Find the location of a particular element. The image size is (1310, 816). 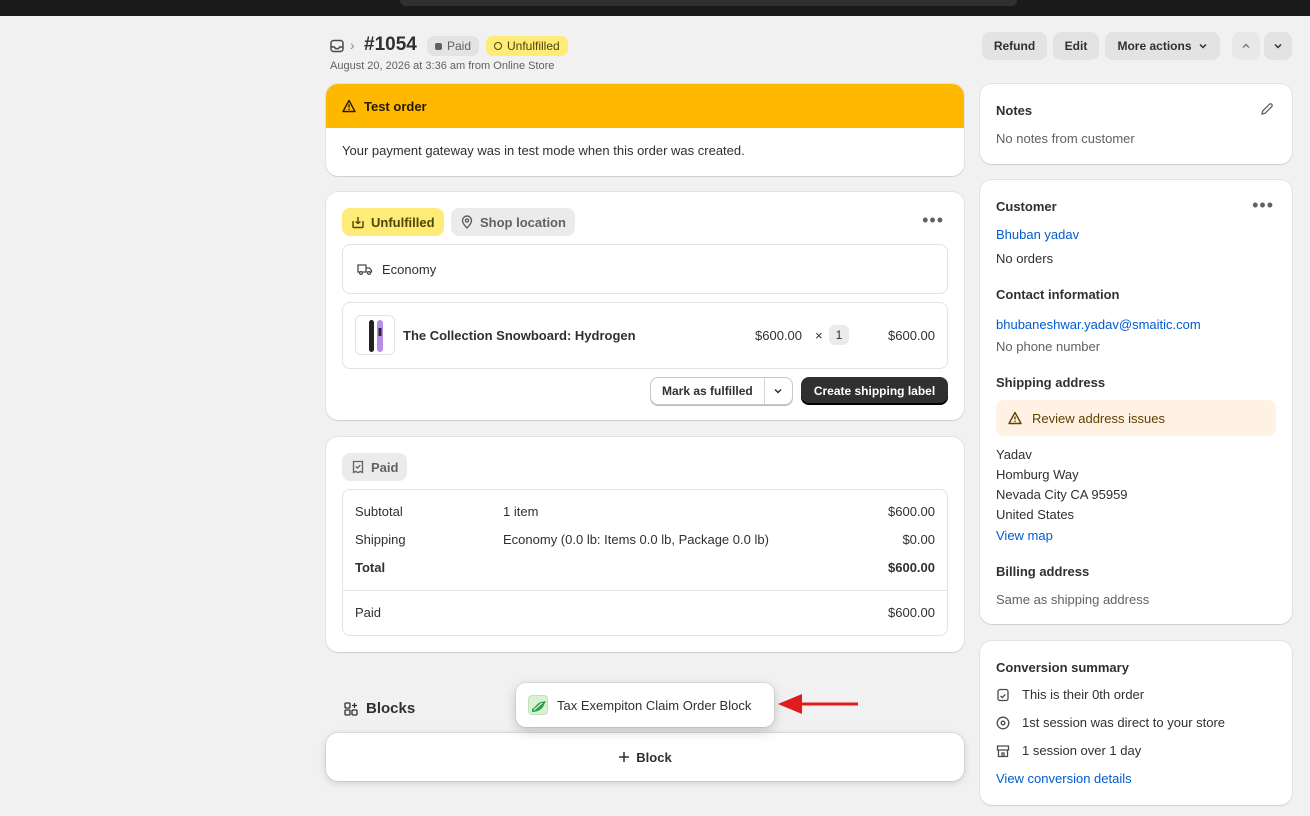

address-line: Yadav is located at coordinates (1014, 454).